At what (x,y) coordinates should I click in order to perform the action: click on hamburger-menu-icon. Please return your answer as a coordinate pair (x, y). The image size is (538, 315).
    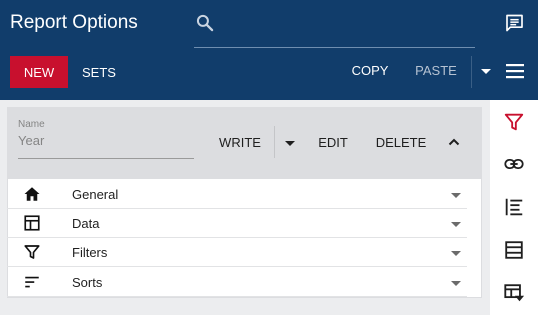
    Looking at the image, I should click on (515, 71).